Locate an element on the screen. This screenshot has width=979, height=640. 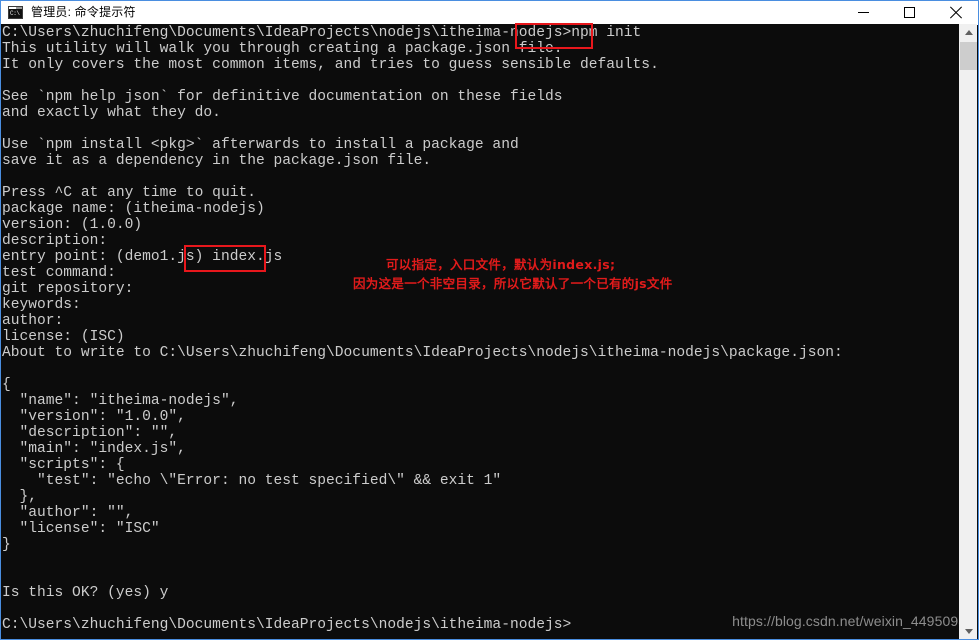
close-button is located at coordinates (955, 12).